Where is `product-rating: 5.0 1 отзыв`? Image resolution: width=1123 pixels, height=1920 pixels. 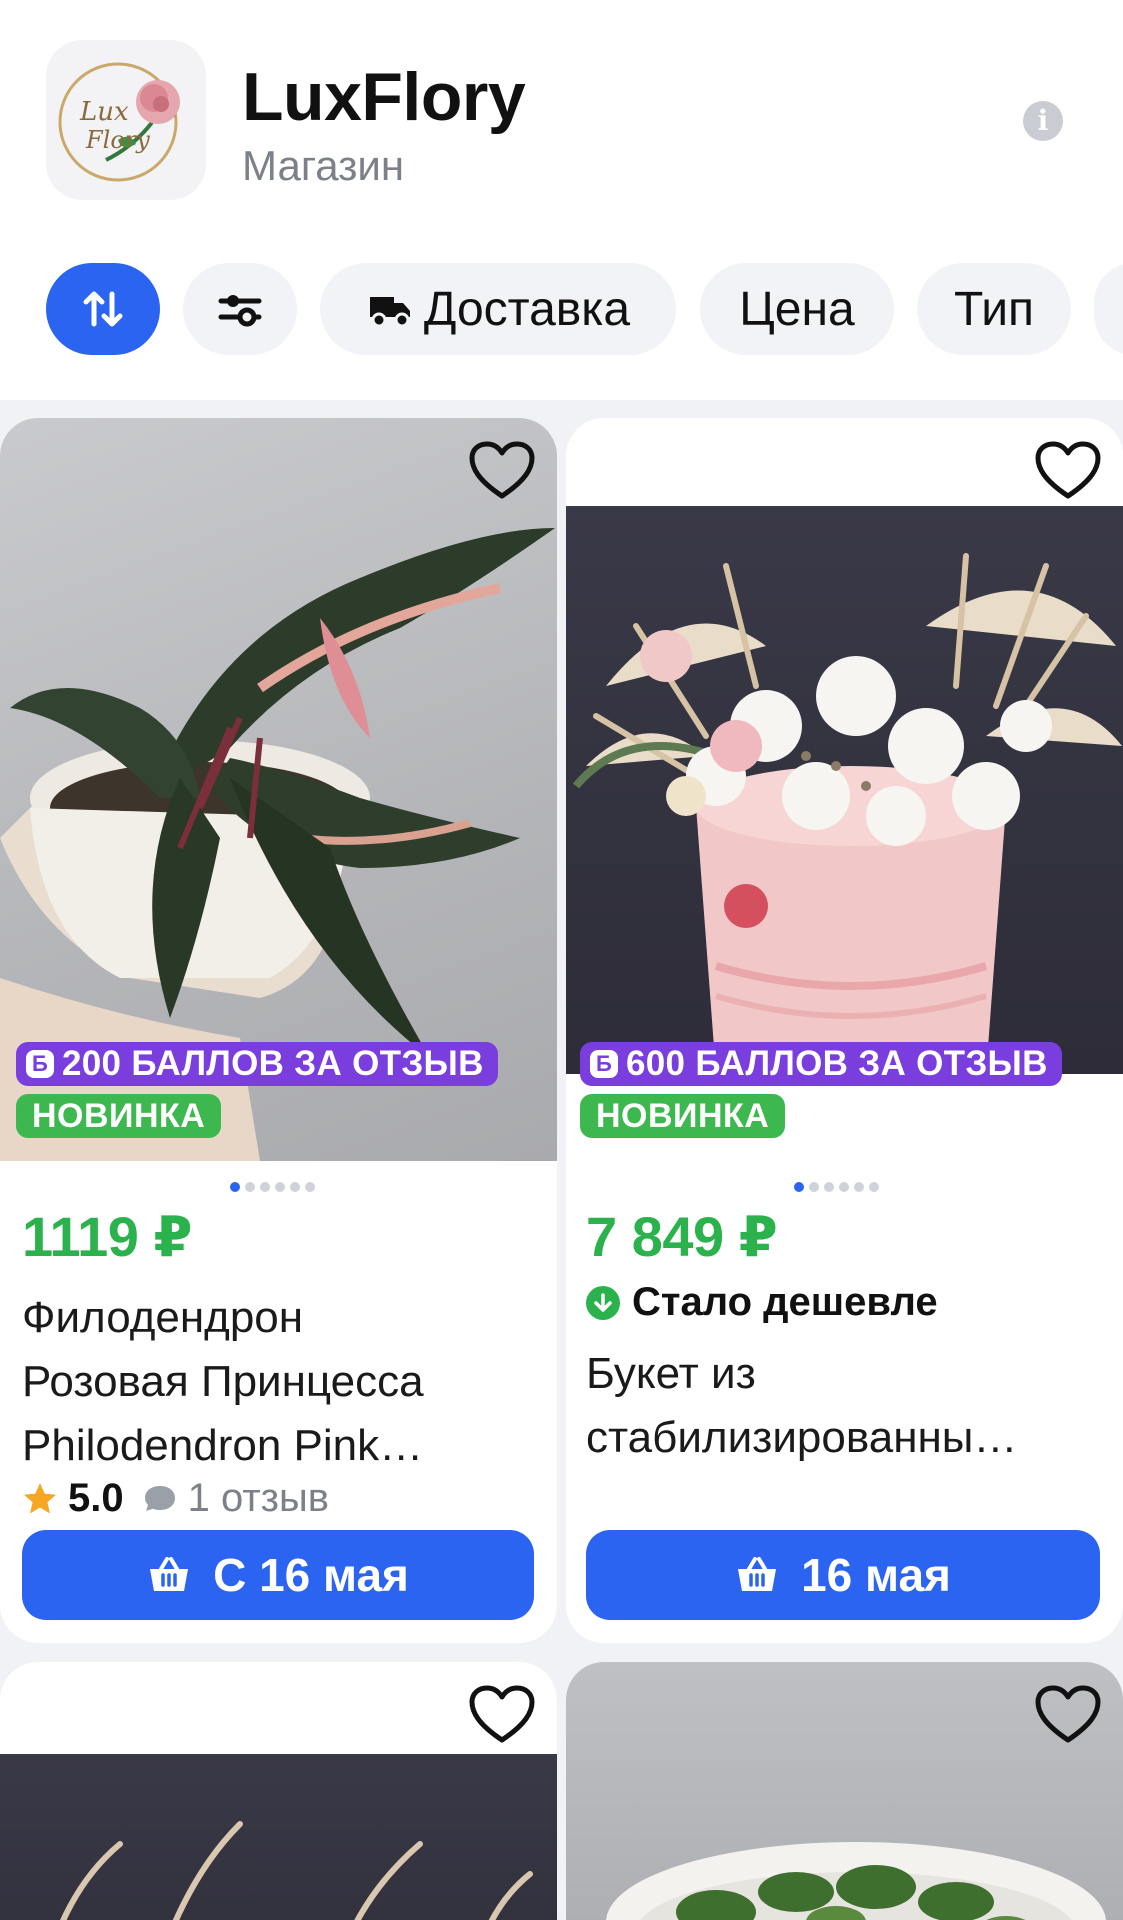
product-rating: 5.0 1 отзыв is located at coordinates (175, 1498).